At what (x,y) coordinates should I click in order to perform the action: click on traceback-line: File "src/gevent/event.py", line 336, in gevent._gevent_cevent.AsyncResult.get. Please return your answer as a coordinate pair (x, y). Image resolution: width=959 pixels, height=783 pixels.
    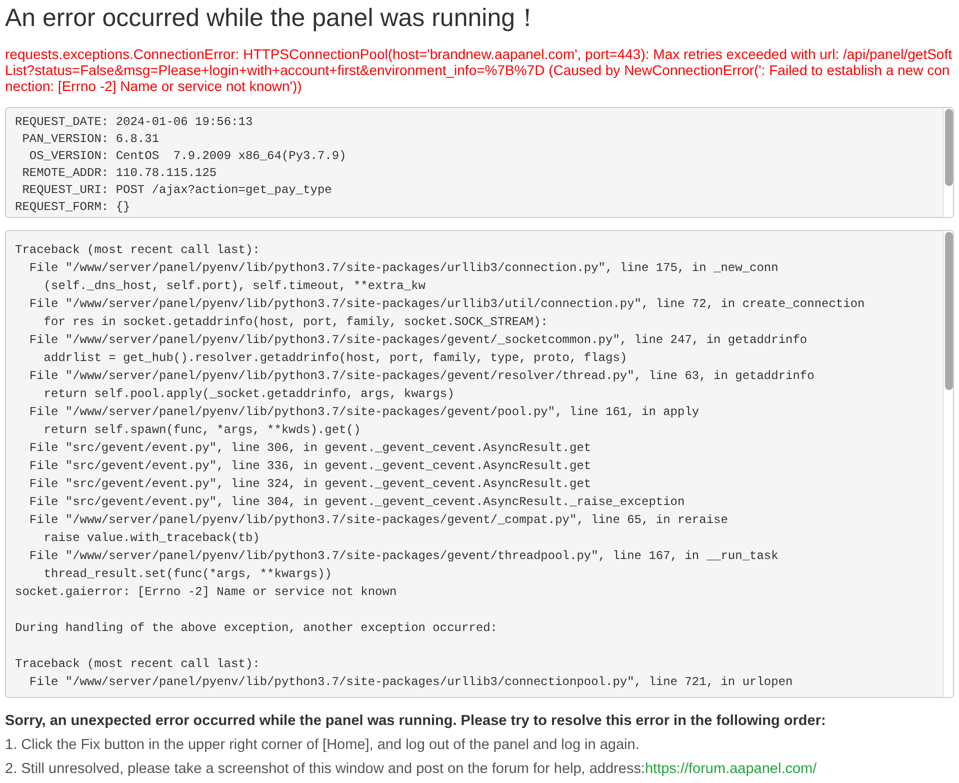
    Looking at the image, I should click on (310, 466).